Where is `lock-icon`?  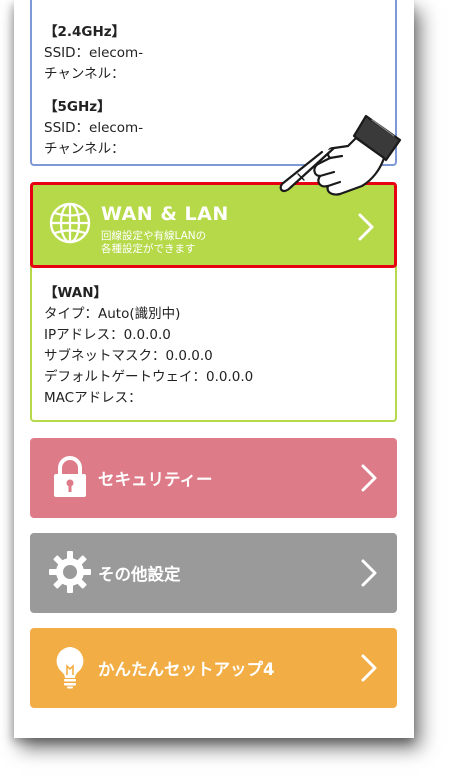
lock-icon is located at coordinates (70, 476).